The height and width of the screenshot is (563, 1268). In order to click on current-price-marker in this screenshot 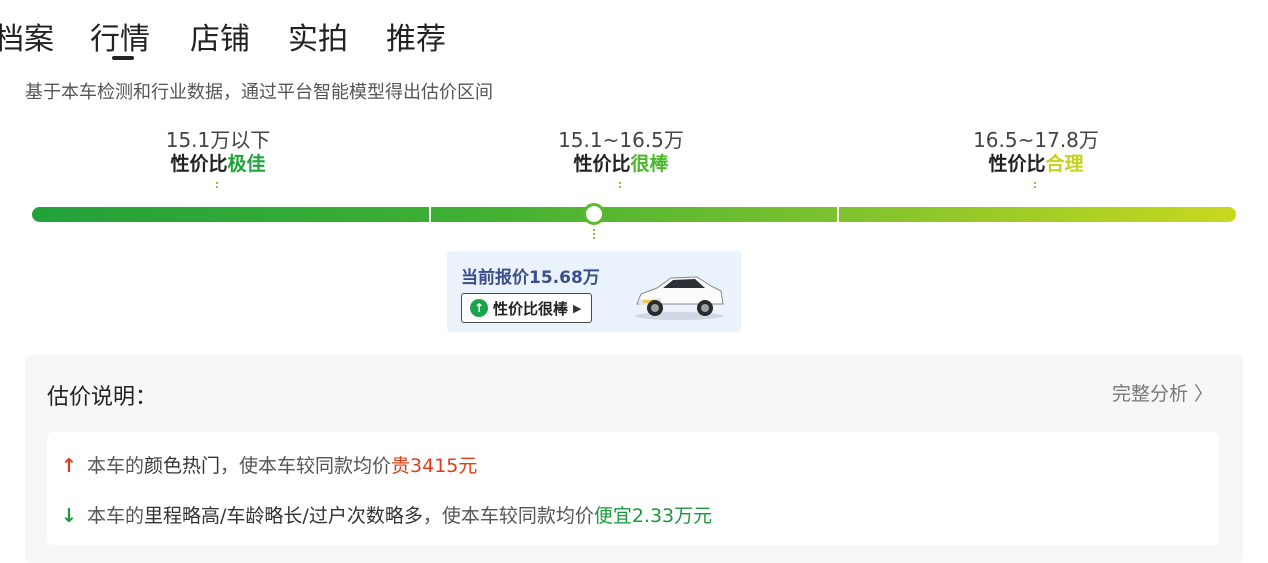, I will do `click(594, 214)`.